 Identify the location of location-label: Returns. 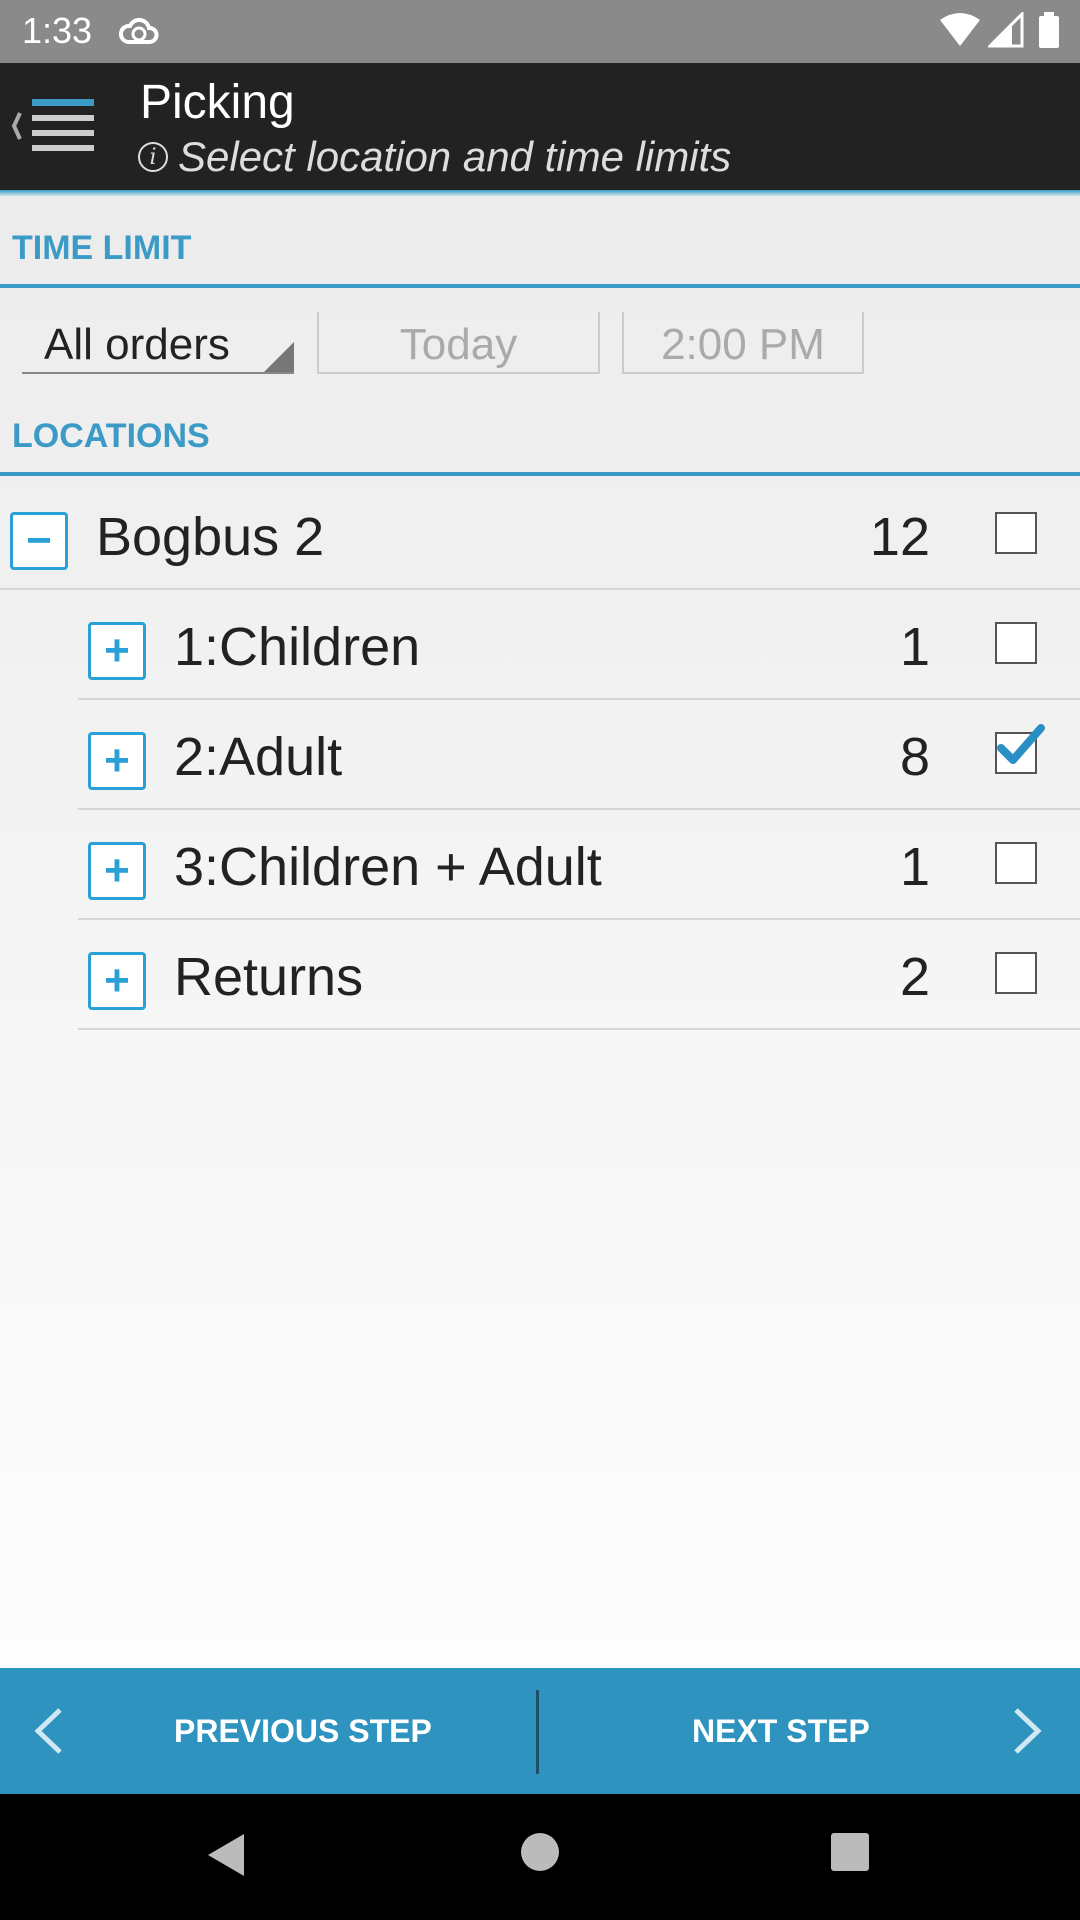
(269, 977).